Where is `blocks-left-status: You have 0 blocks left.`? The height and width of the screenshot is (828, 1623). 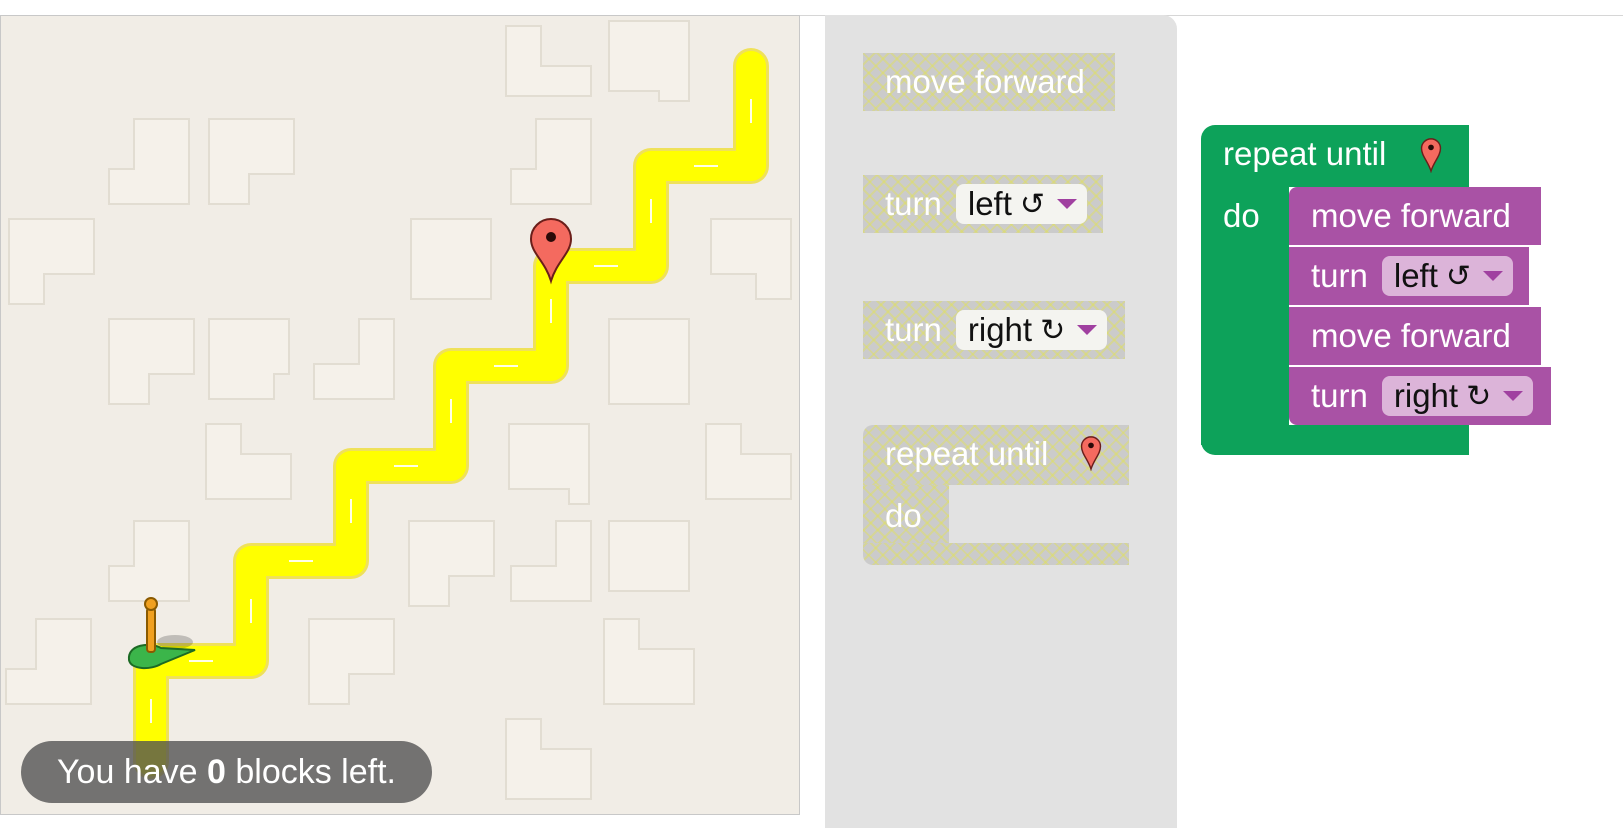 blocks-left-status: You have 0 blocks left. is located at coordinates (226, 772).